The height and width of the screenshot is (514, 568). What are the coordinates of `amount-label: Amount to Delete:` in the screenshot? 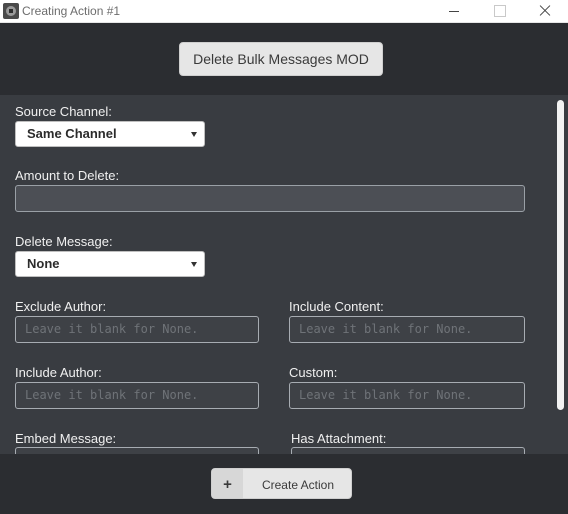 It's located at (67, 175).